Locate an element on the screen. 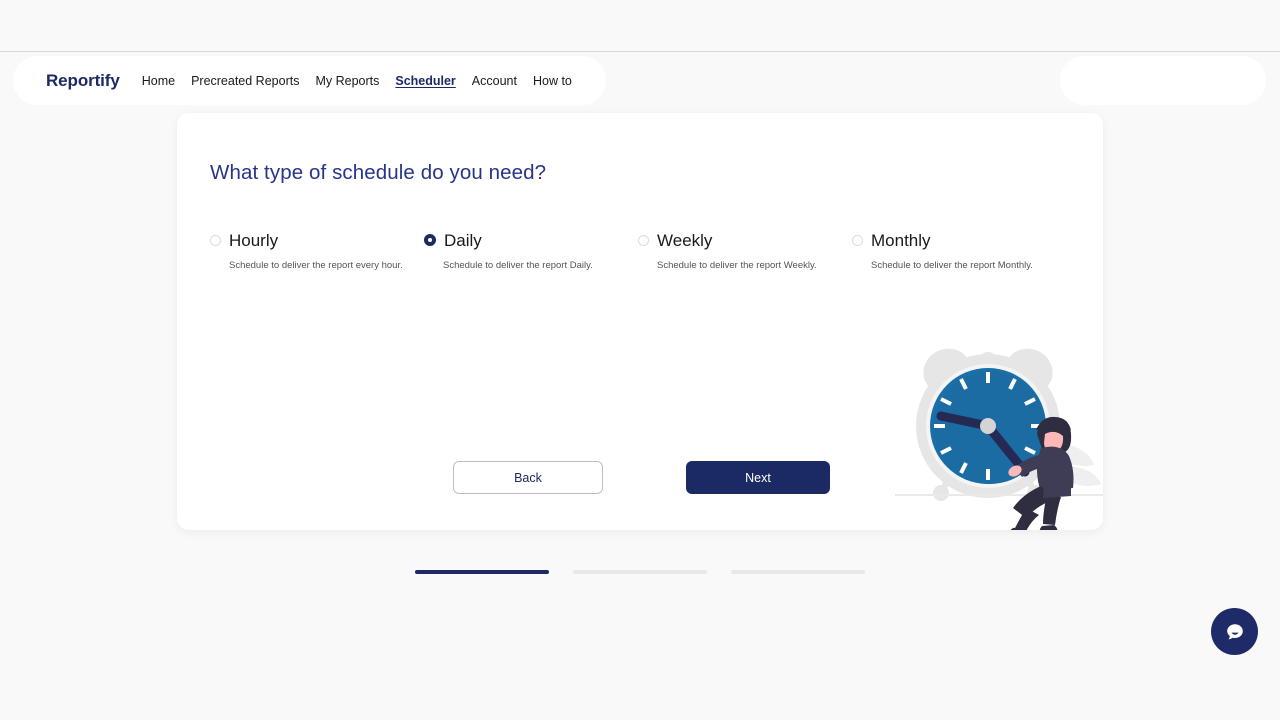  nav-link-account: Account is located at coordinates (494, 81).